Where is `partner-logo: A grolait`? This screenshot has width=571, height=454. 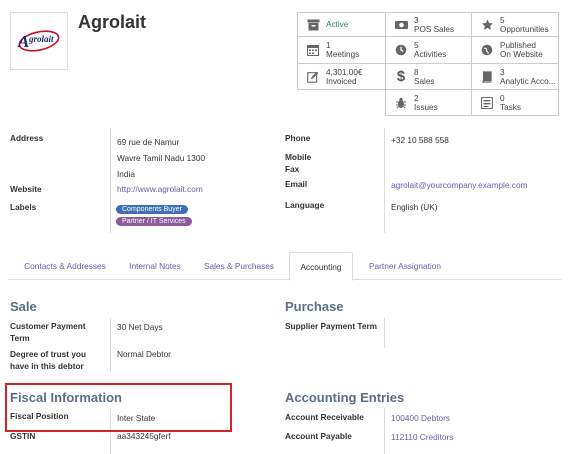
partner-logo: A grolait is located at coordinates (39, 41).